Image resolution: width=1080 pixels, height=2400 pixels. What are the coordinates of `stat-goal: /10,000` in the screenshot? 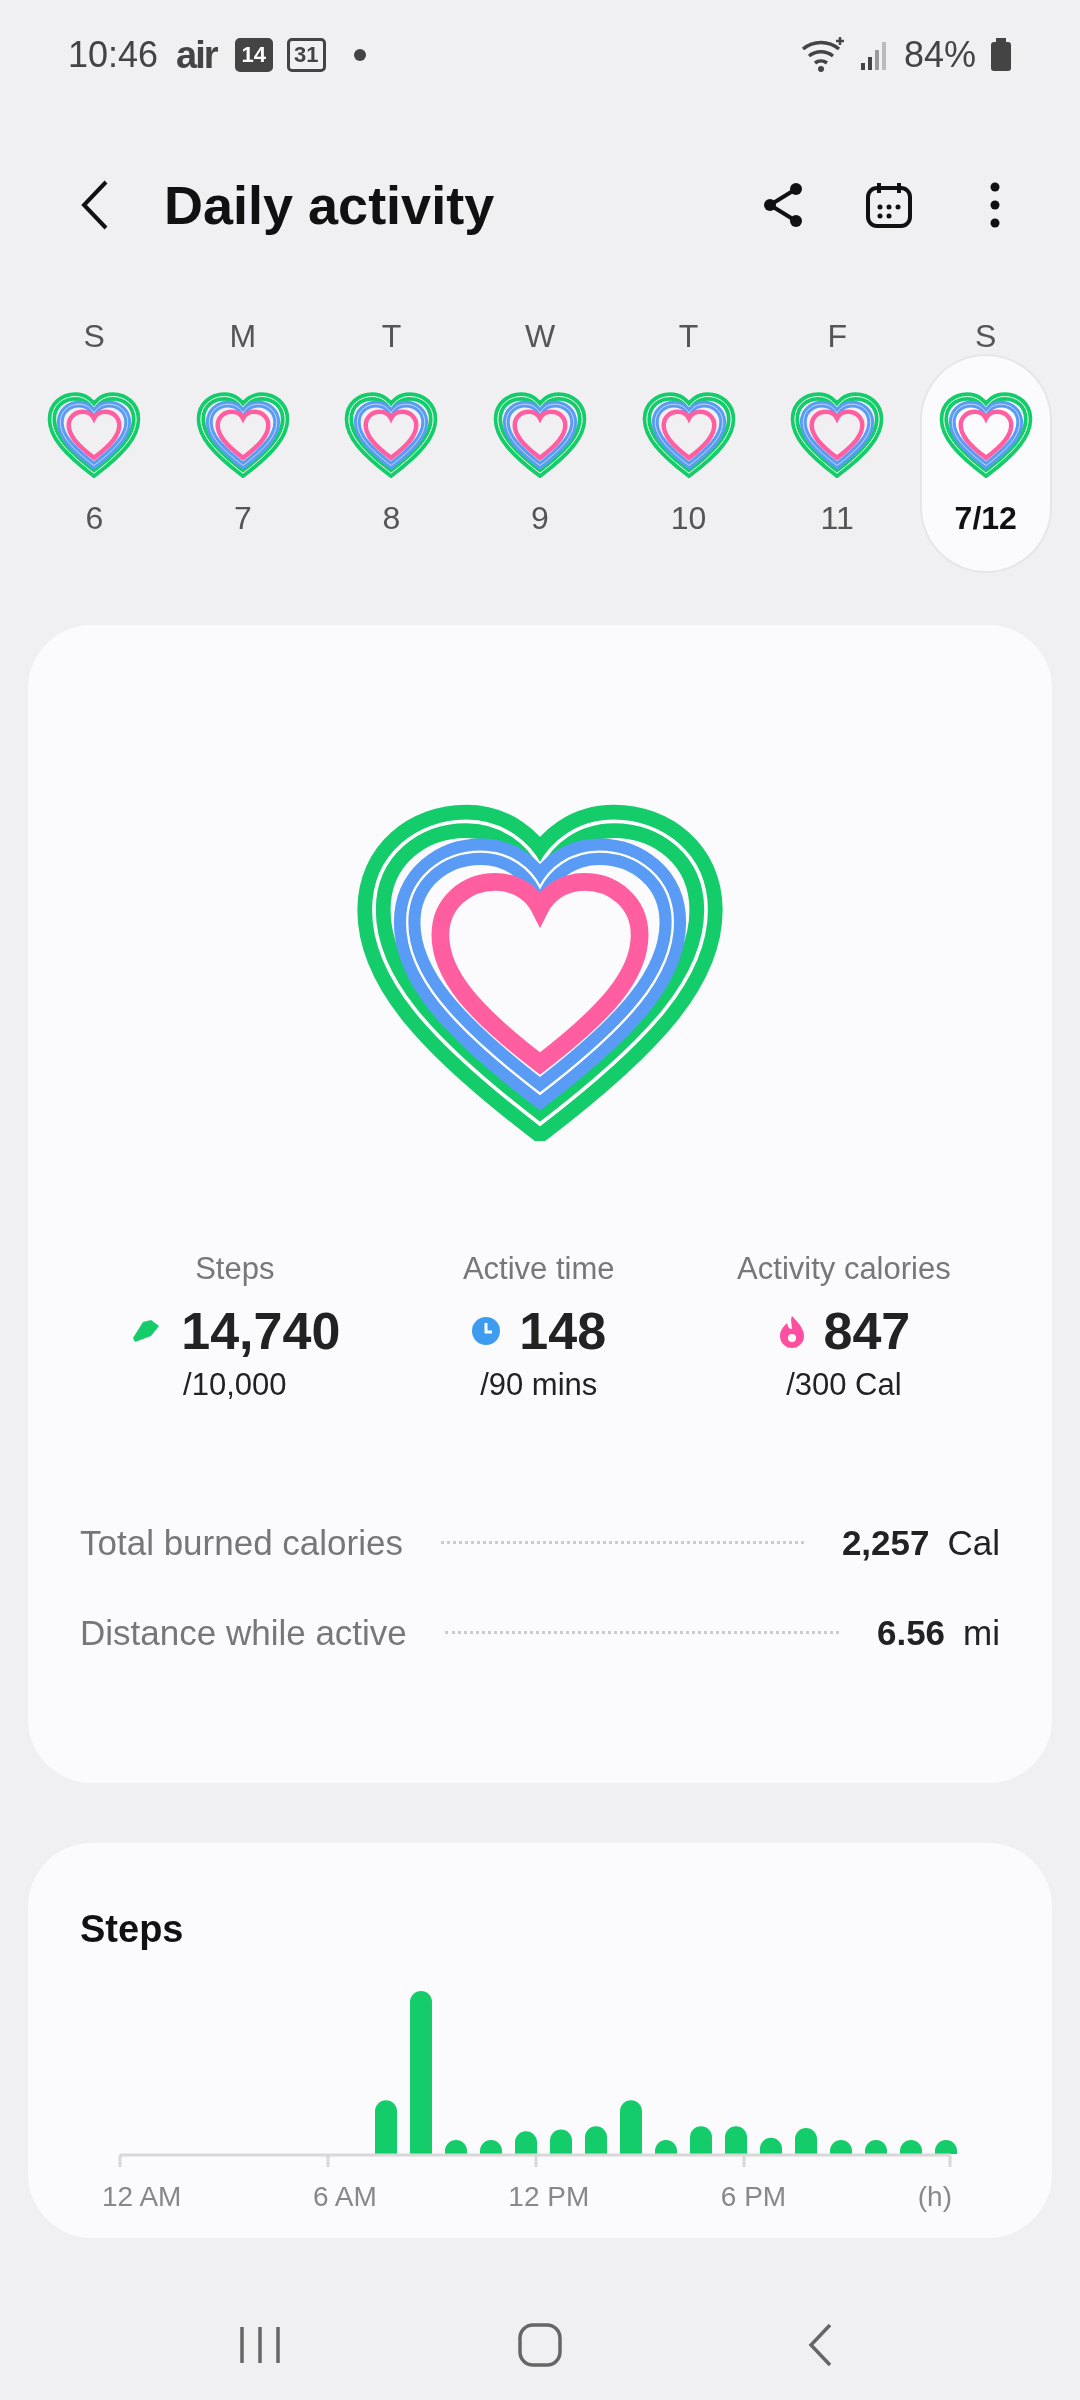 It's located at (235, 1384).